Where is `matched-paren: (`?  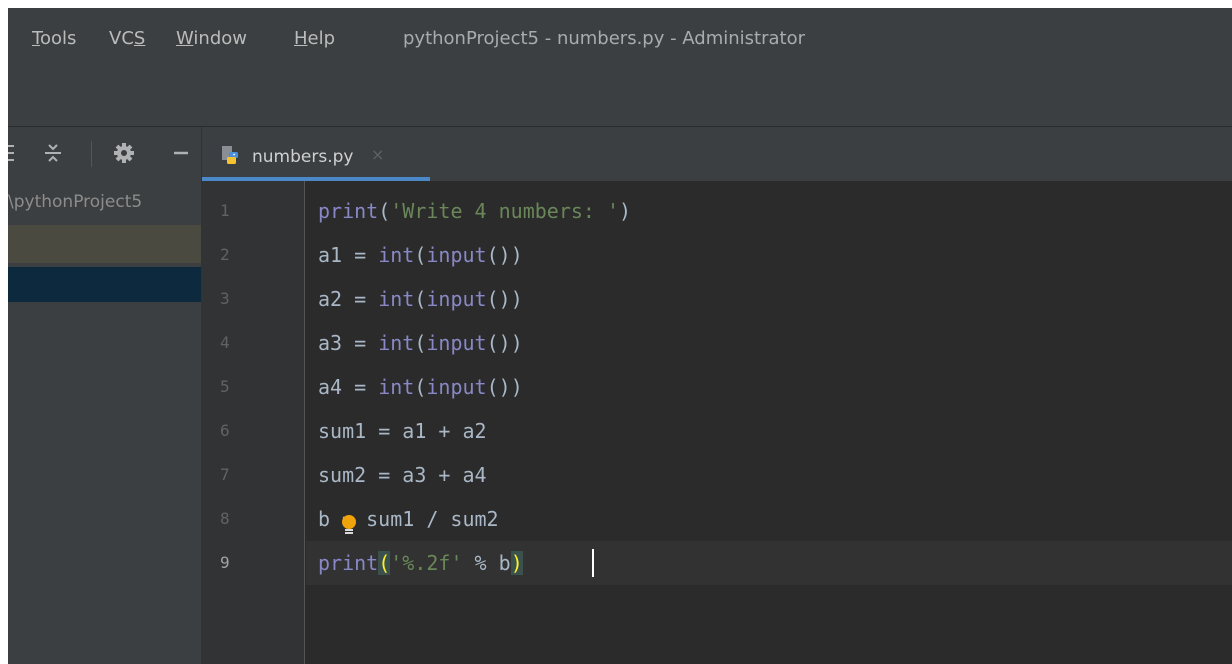
matched-paren: ( is located at coordinates (384, 563).